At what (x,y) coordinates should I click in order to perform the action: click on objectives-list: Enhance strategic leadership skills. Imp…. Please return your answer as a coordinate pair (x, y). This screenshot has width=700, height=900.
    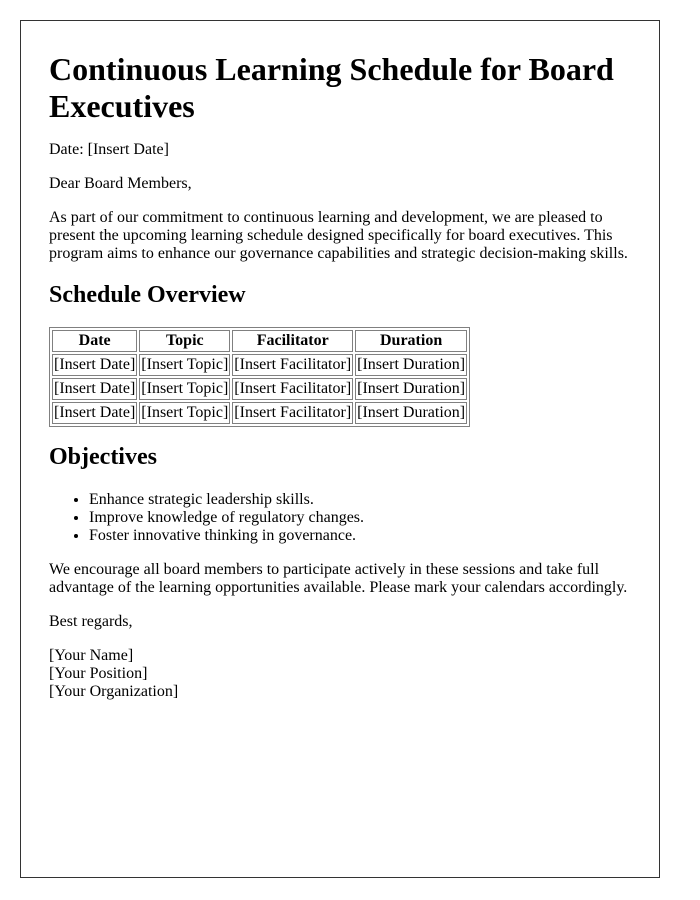
    Looking at the image, I should click on (340, 518).